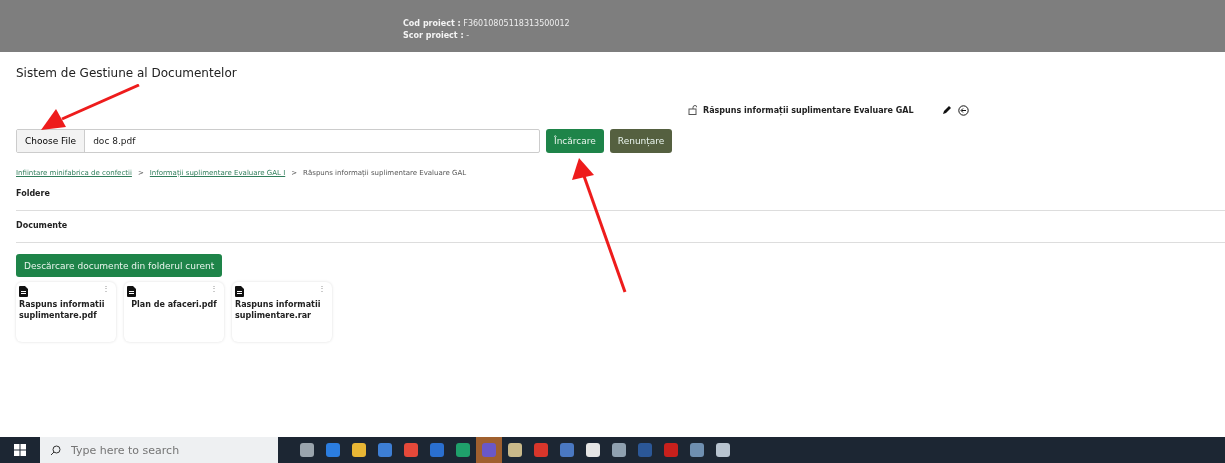  What do you see at coordinates (808, 110) in the screenshot?
I see `folder-title: Răspuns informații suplimentare Evaluare GAL` at bounding box center [808, 110].